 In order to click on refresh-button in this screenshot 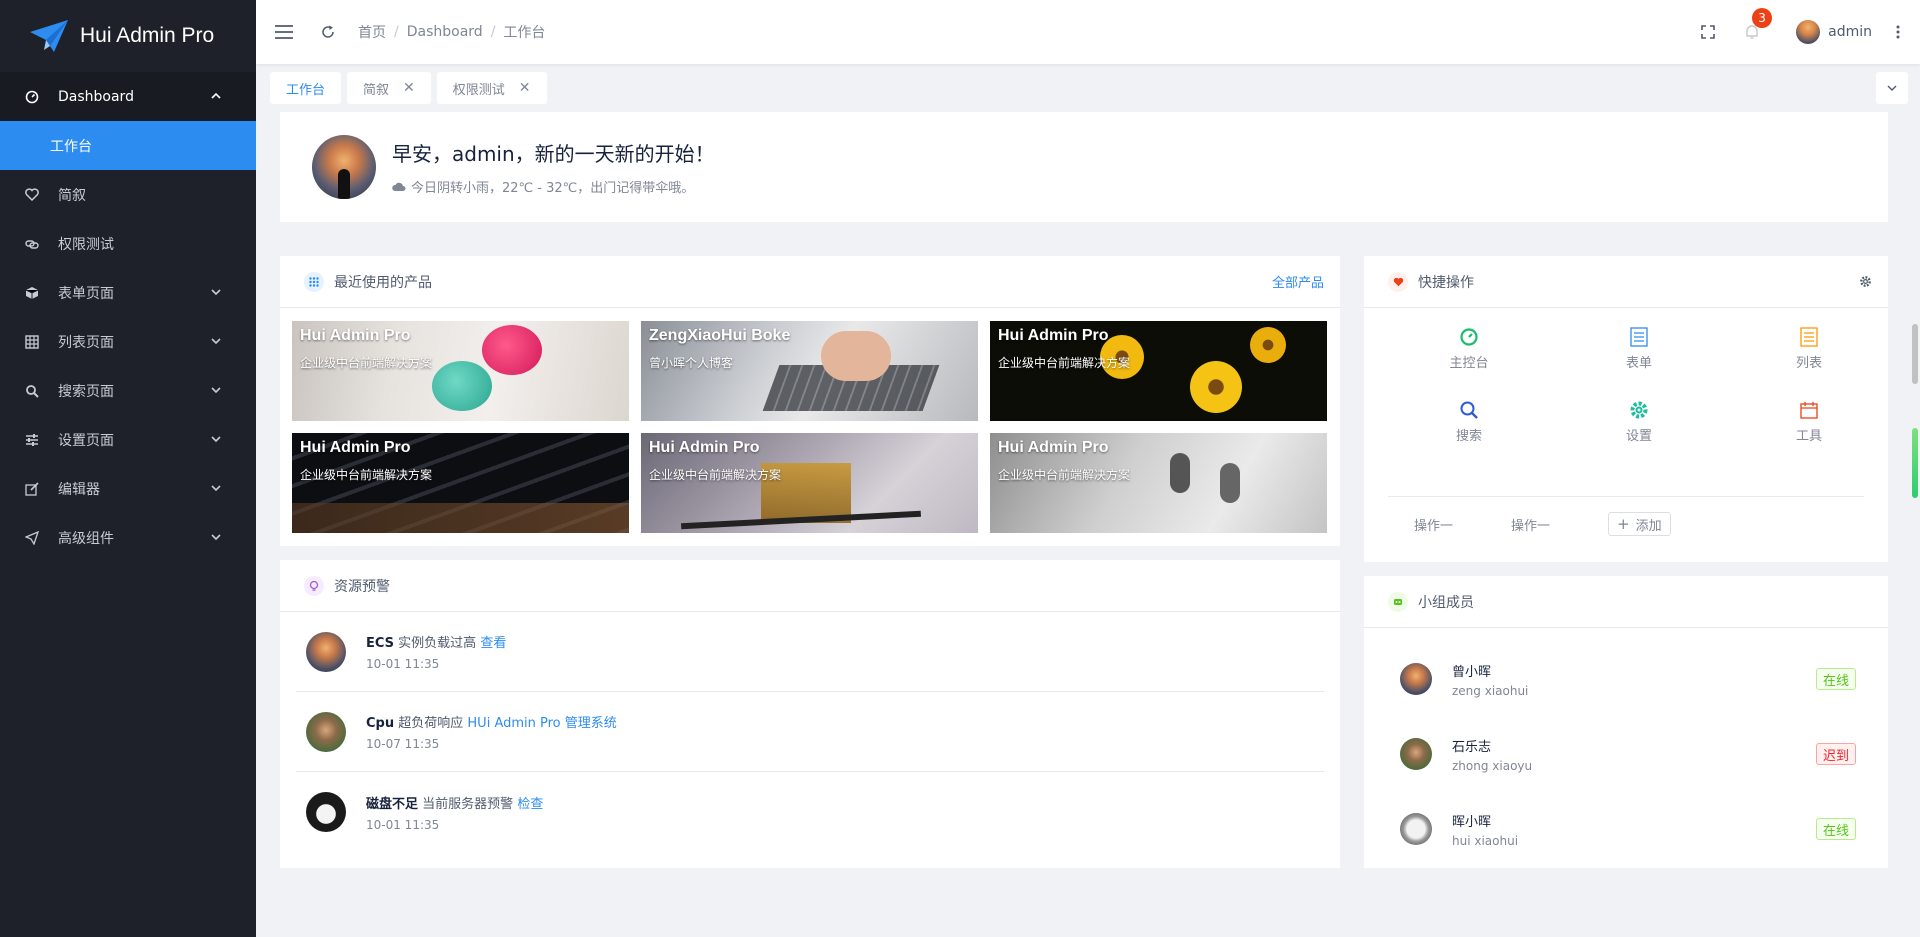, I will do `click(328, 32)`.